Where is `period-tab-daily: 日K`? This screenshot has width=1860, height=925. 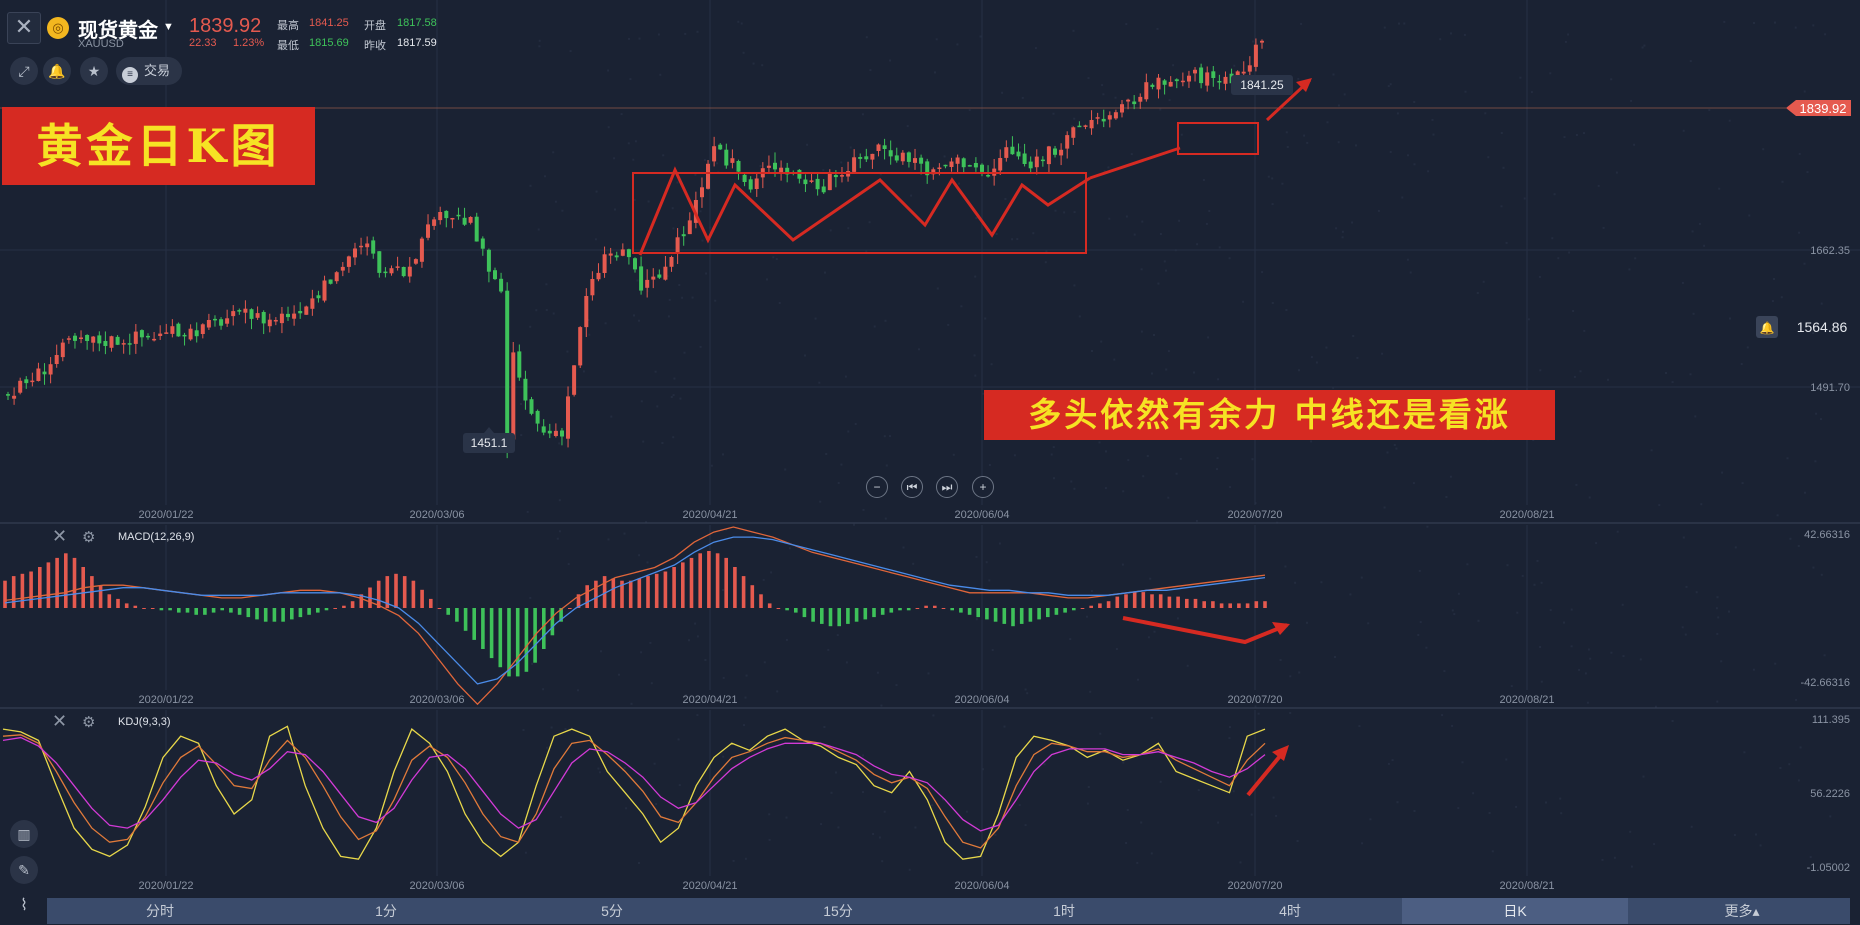
period-tab-daily: 日K is located at coordinates (1515, 911).